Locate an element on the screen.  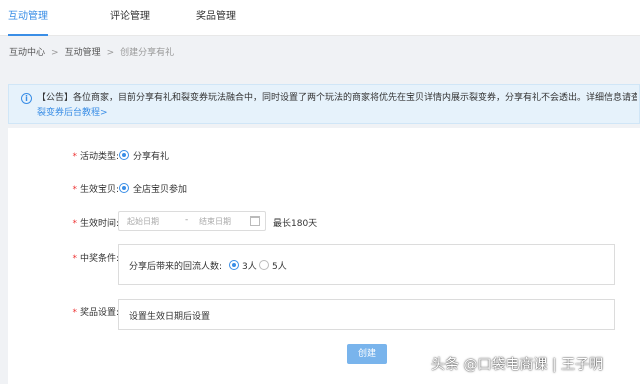
watermark: 头条 @口袋电商课 | 王子明 is located at coordinates (517, 365).